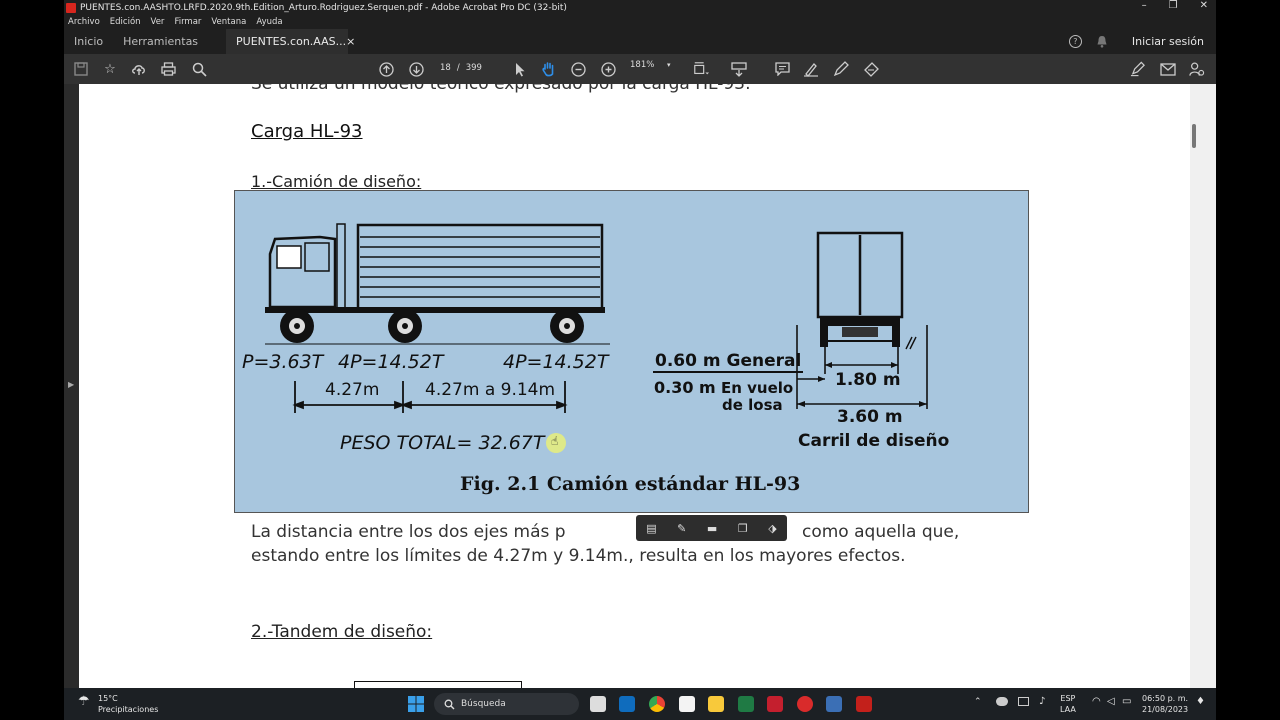 The image size is (1280, 720). What do you see at coordinates (1203, 386) in the screenshot?
I see `vertical-scrollbar` at bounding box center [1203, 386].